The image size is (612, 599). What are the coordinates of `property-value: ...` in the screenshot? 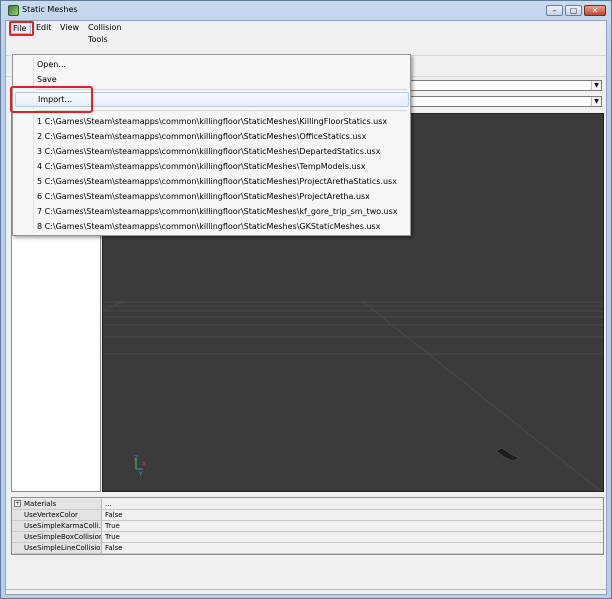 It's located at (108, 504).